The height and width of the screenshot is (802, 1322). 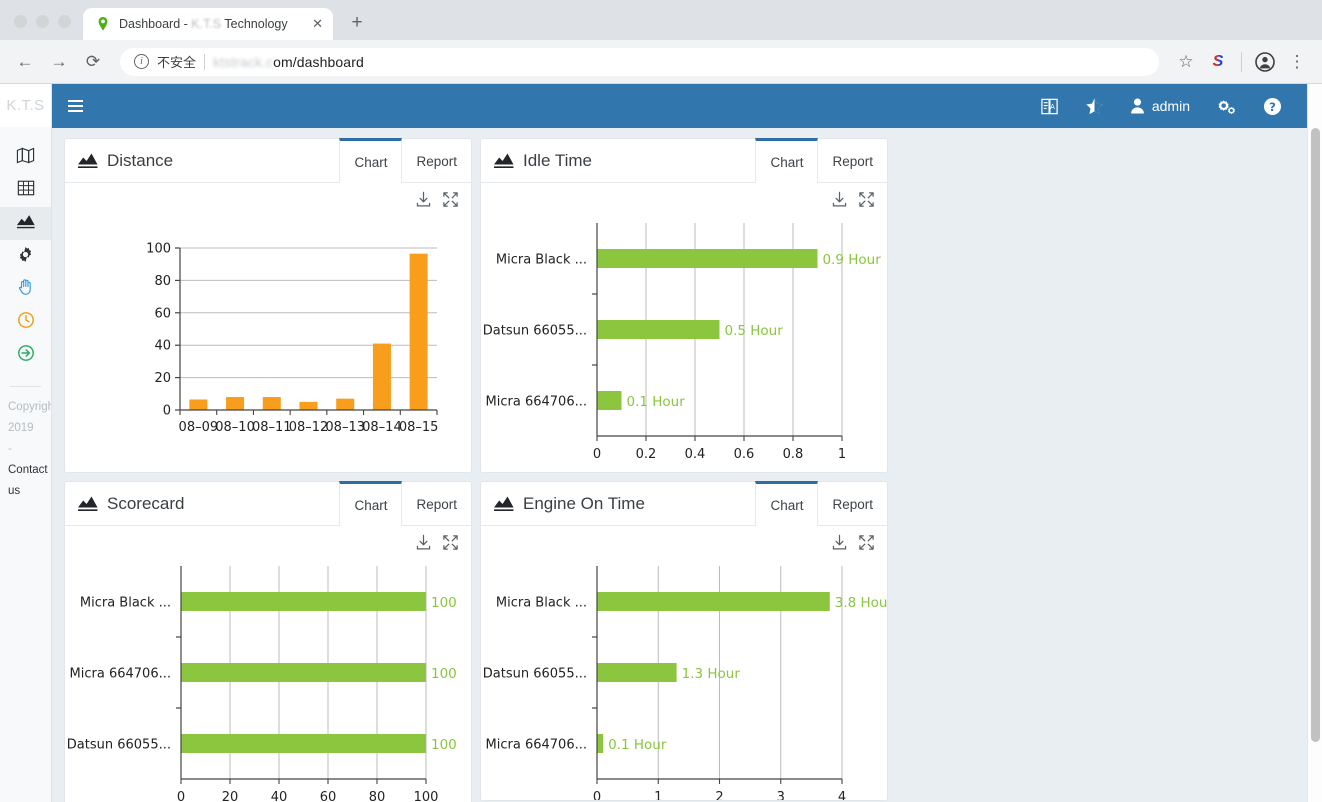 What do you see at coordinates (684, 503) in the screenshot?
I see `card-header: Engine On Time Chart Report` at bounding box center [684, 503].